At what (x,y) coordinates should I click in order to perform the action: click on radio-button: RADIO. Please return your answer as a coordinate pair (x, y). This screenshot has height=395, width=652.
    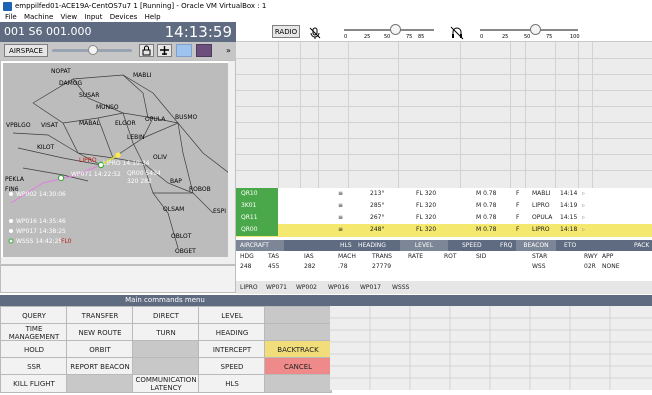
    Looking at the image, I should click on (286, 31).